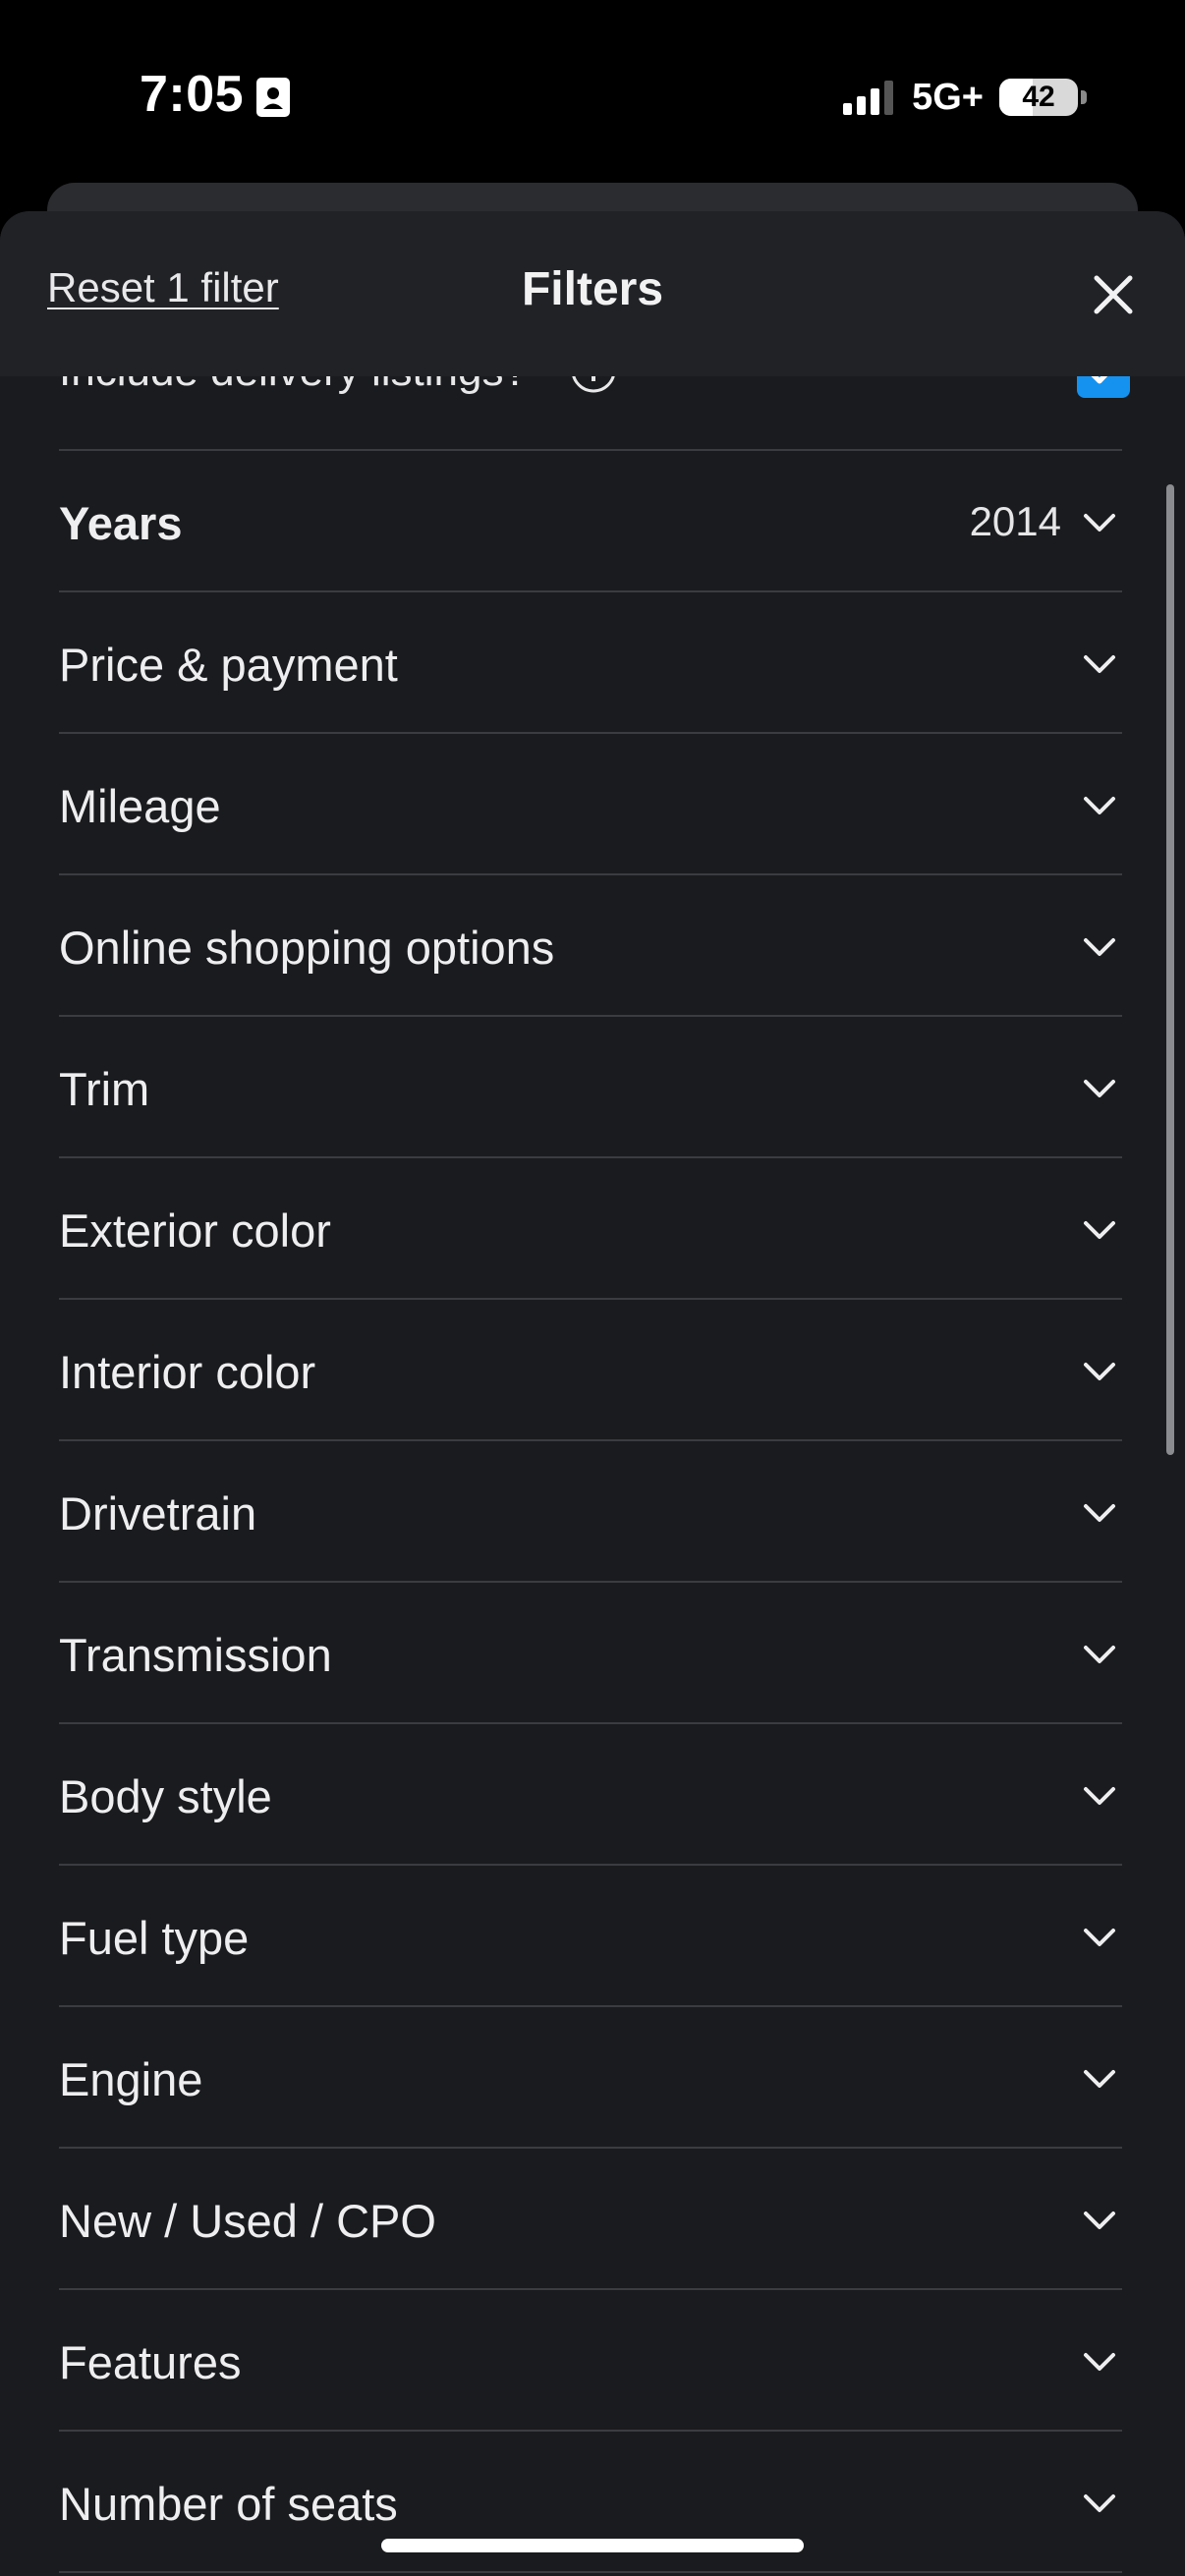 This screenshot has height=2576, width=1185. I want to click on filter-row-engine: Engine, so click(591, 2077).